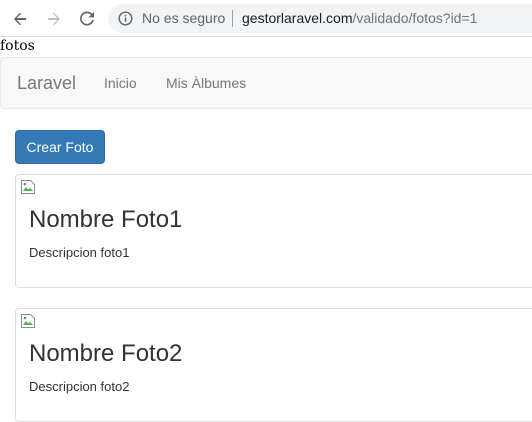 This screenshot has height=422, width=532. Describe the element at coordinates (79, 252) in the screenshot. I see `photo-description: Descripcion foto1` at that location.